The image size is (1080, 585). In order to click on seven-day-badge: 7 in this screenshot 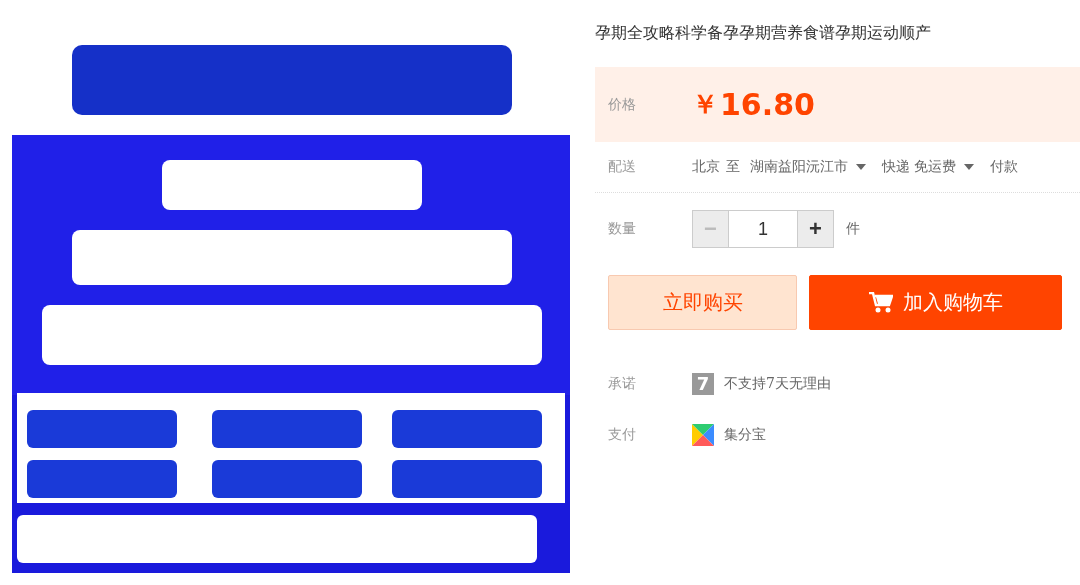, I will do `click(703, 383)`.